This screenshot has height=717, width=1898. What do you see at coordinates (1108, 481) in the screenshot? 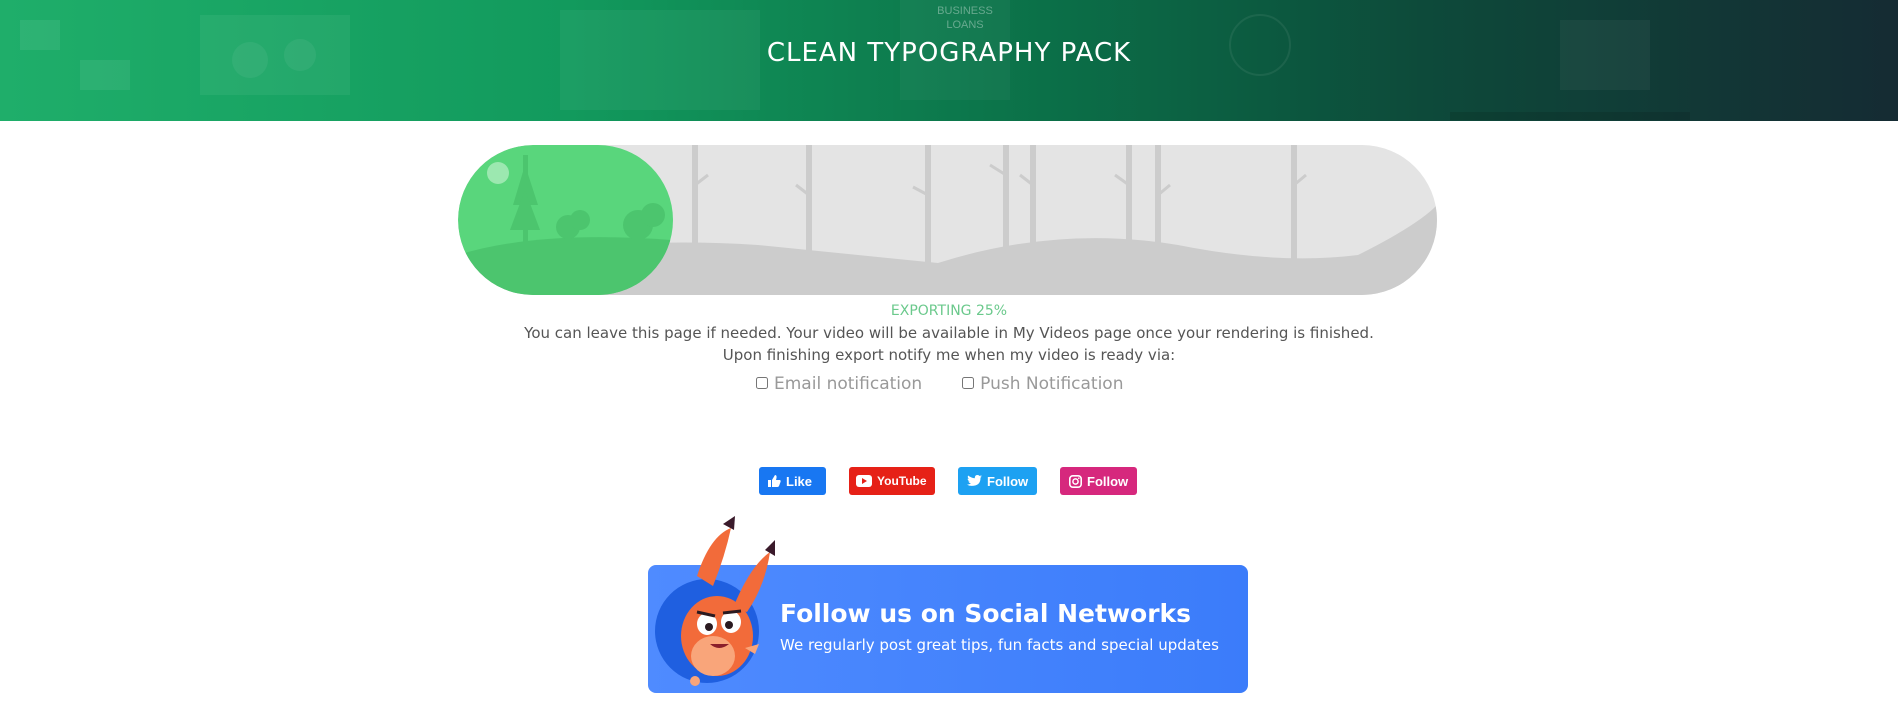
I see `instagram-label: Follow` at bounding box center [1108, 481].